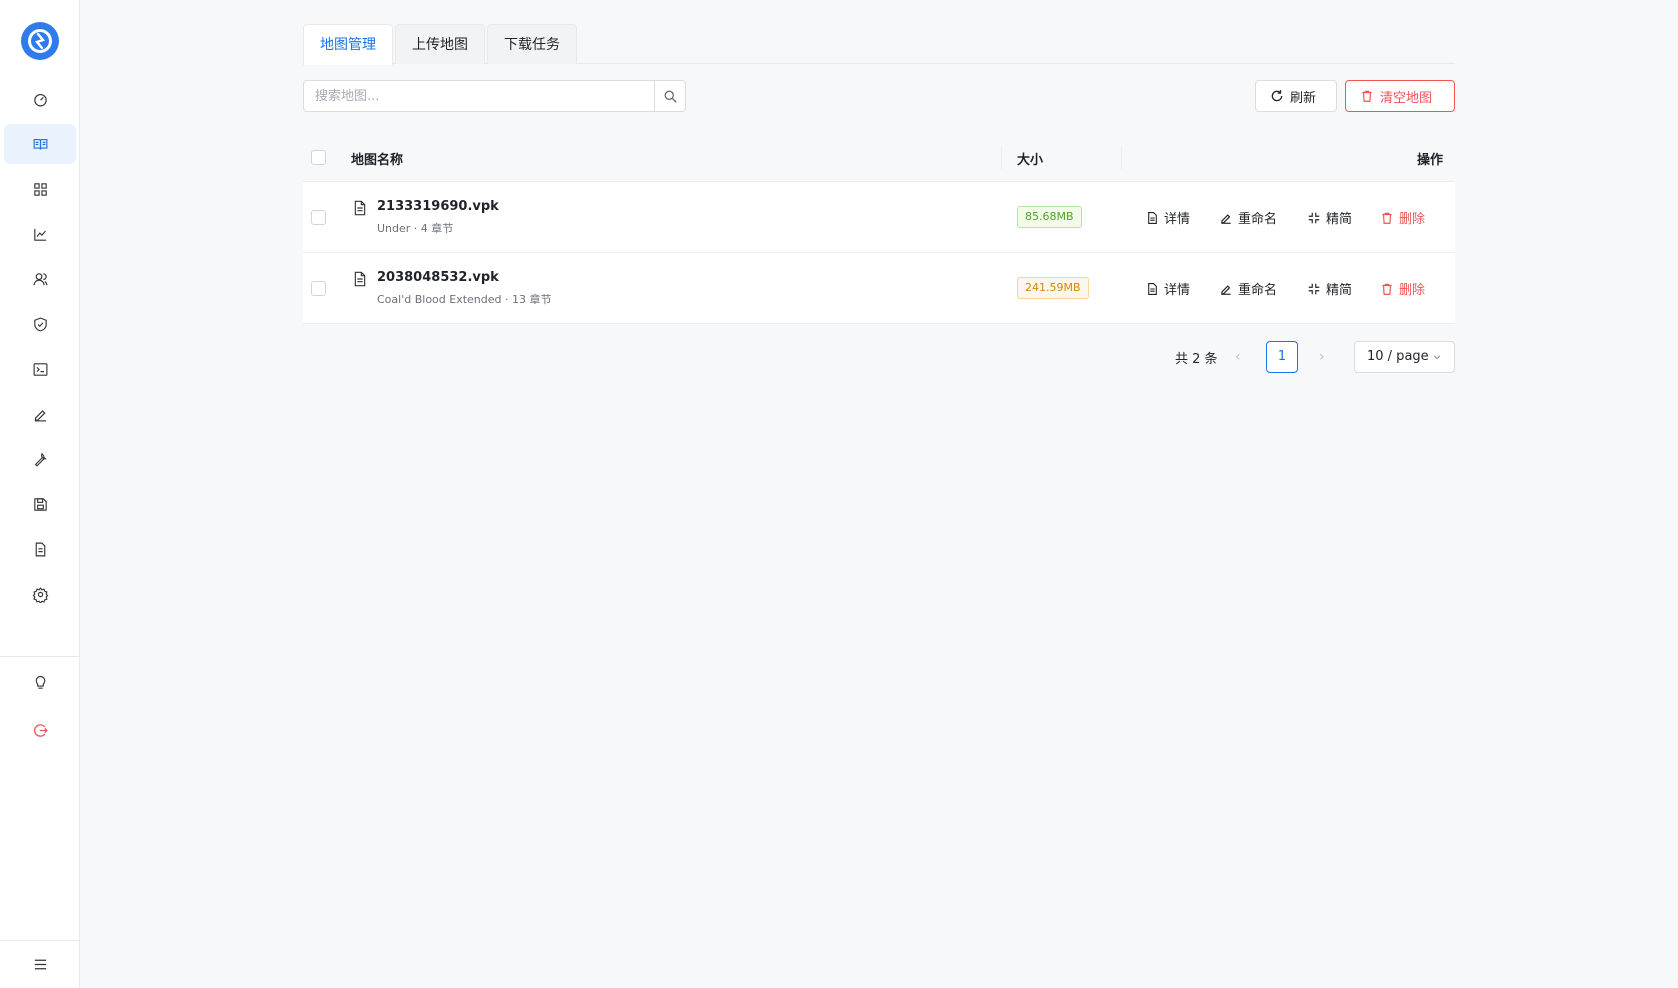 Image resolution: width=1678 pixels, height=988 pixels. Describe the element at coordinates (1196, 359) in the screenshot. I see `total-count: 共 2 条` at that location.